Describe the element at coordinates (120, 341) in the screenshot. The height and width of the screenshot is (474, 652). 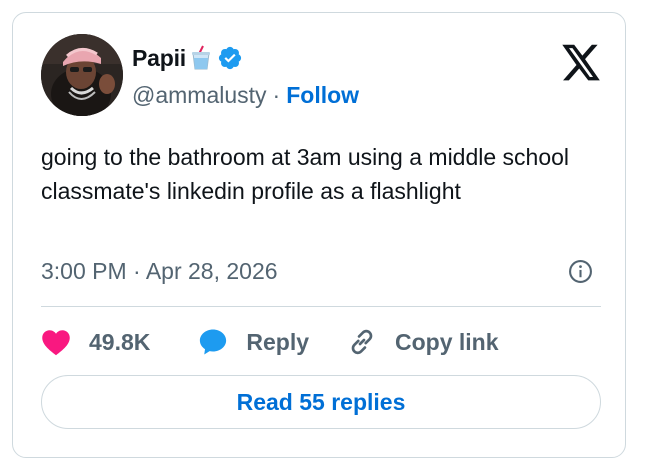
I see `like-count: 49.8K` at that location.